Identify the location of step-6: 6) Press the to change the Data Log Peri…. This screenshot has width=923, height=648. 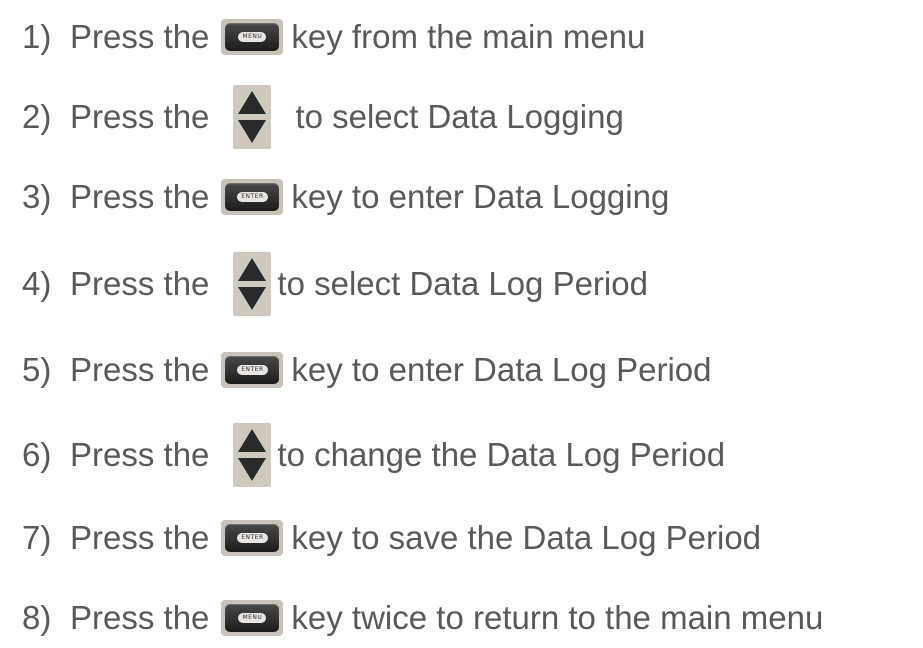
(374, 455).